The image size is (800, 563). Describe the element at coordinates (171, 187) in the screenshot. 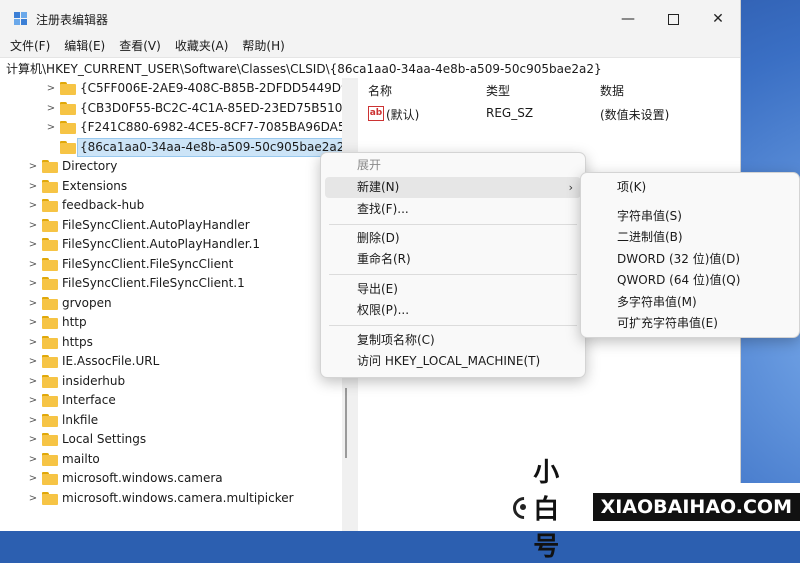

I see `tree-item: > Extensions` at that location.